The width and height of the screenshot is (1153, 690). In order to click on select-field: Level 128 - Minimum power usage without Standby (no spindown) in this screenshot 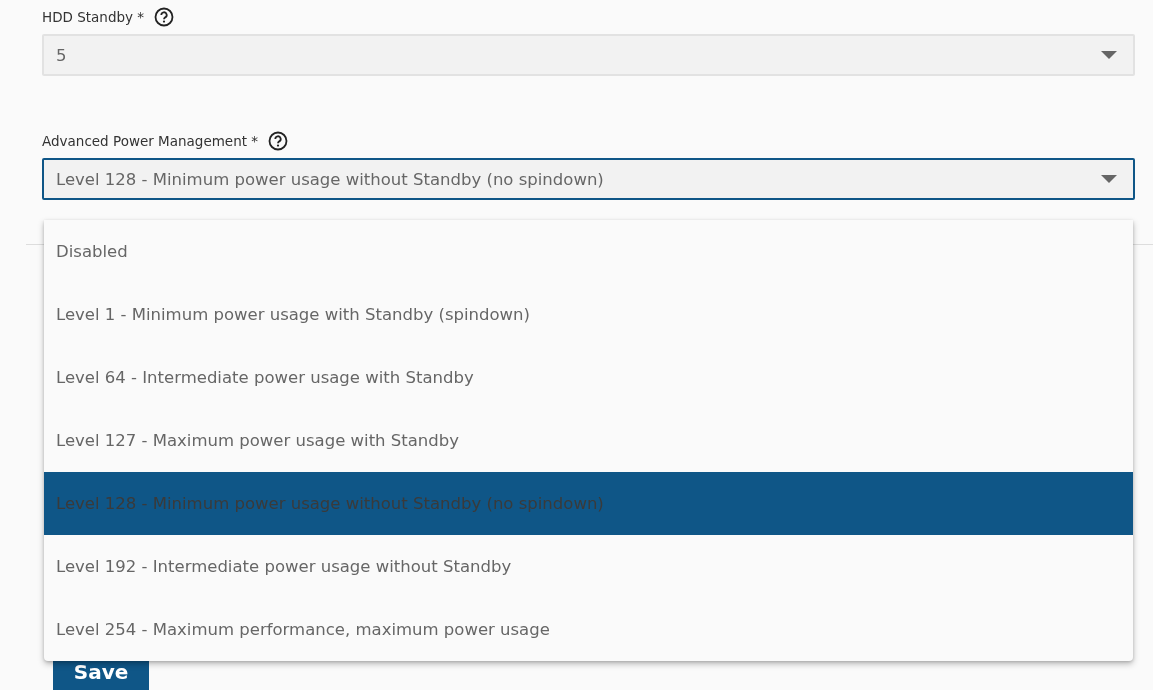, I will do `click(588, 179)`.